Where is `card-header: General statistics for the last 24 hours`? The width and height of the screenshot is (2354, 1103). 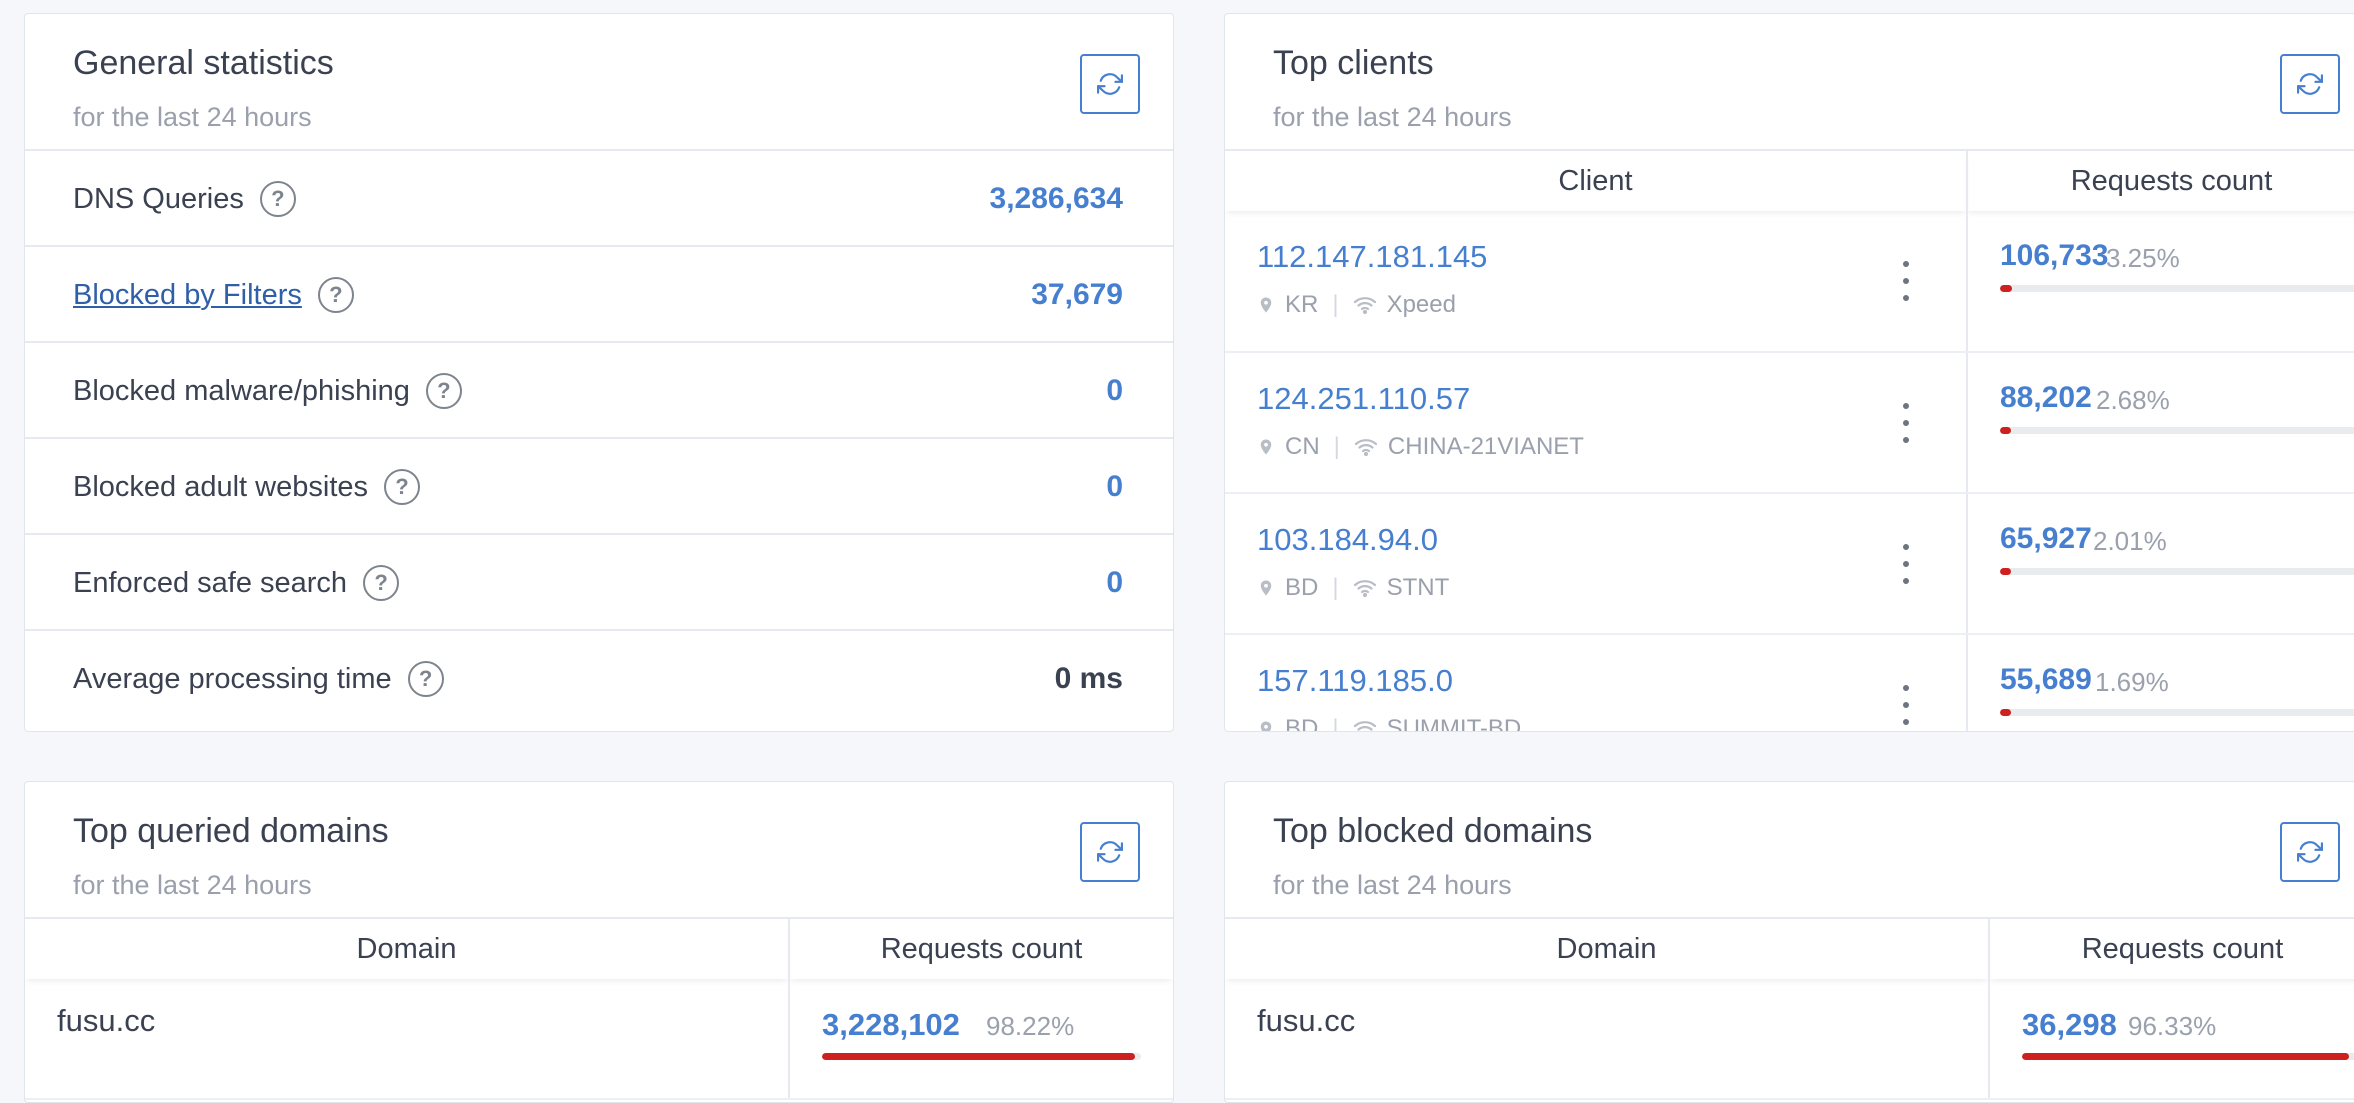 card-header: General statistics for the last 24 hours is located at coordinates (599, 82).